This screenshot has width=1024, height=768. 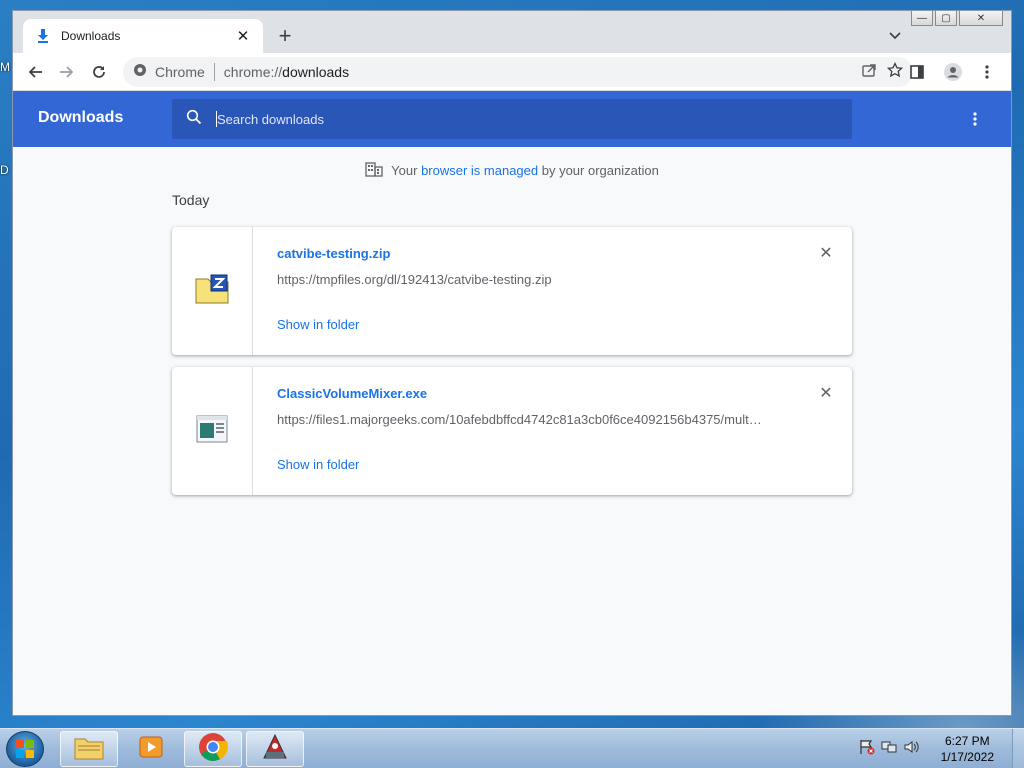 I want to click on start-button, so click(x=25, y=749).